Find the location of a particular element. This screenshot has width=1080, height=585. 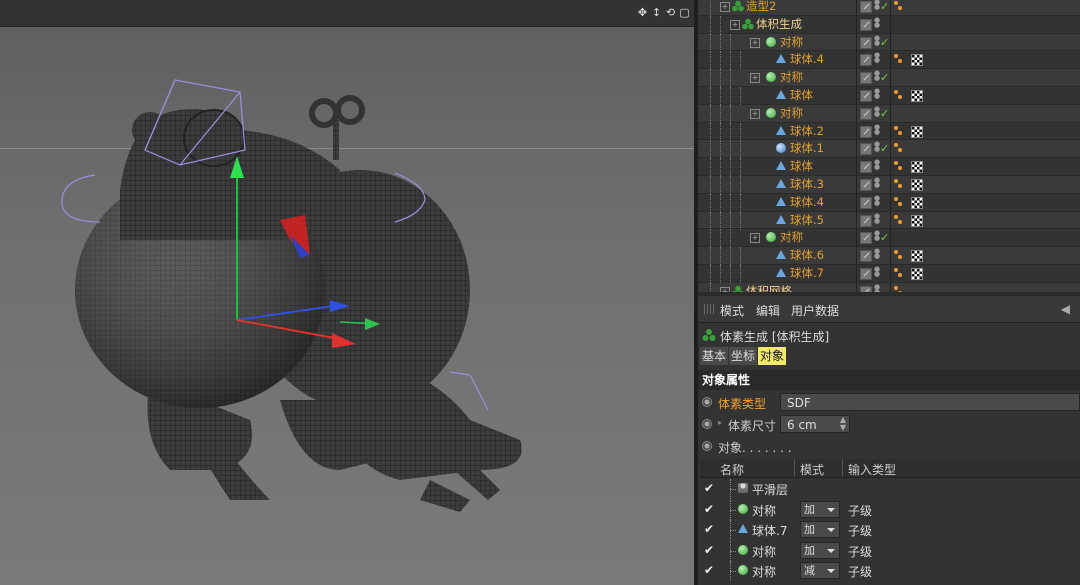

object-name: 球体.1 is located at coordinates (807, 148).